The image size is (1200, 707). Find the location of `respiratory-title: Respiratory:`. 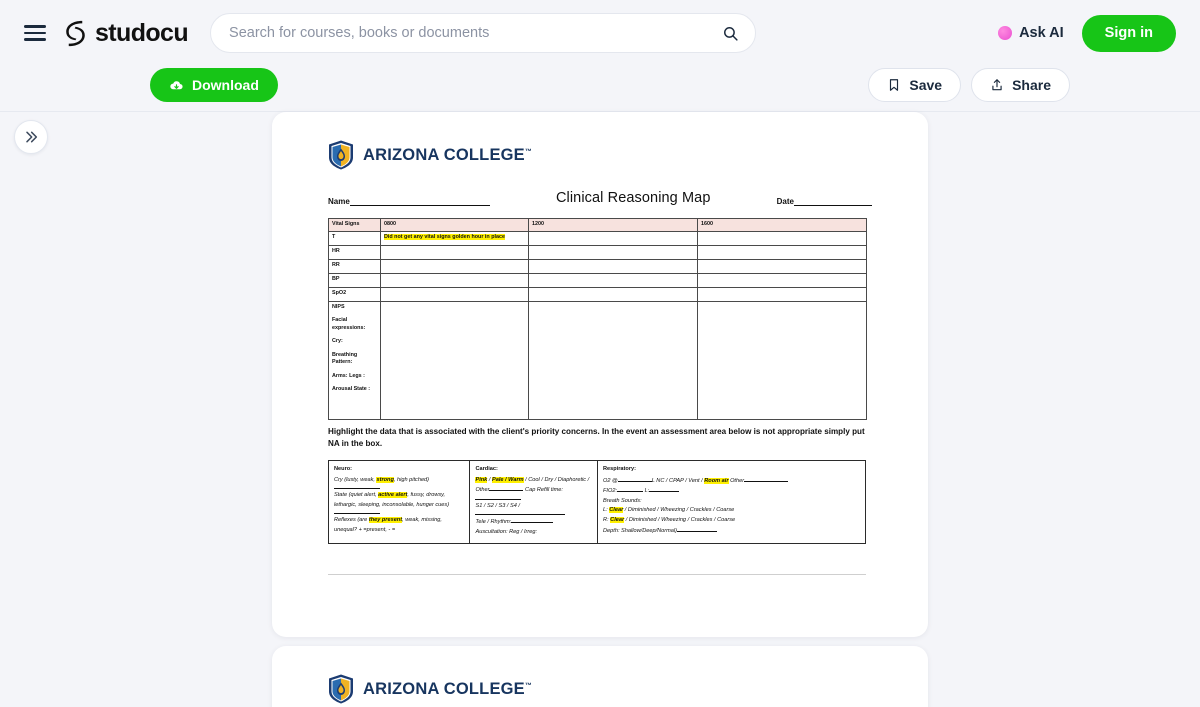

respiratory-title: Respiratory: is located at coordinates (619, 468).